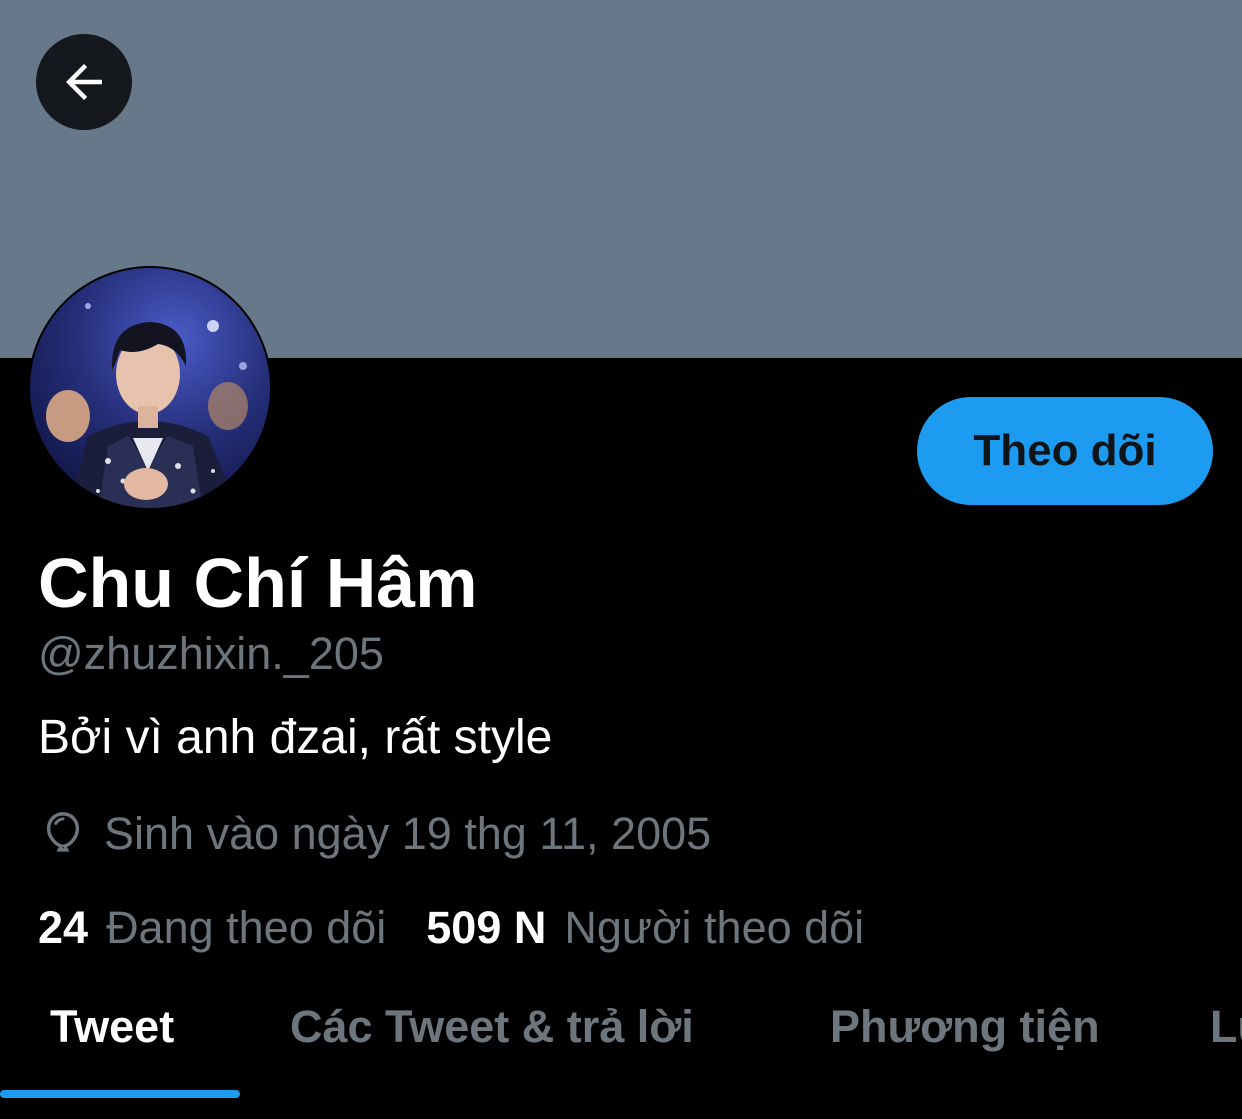 The height and width of the screenshot is (1119, 1242). Describe the element at coordinates (408, 833) in the screenshot. I see `birth-date-text: Sinh vào ngày 19 thg 11, 2005` at that location.